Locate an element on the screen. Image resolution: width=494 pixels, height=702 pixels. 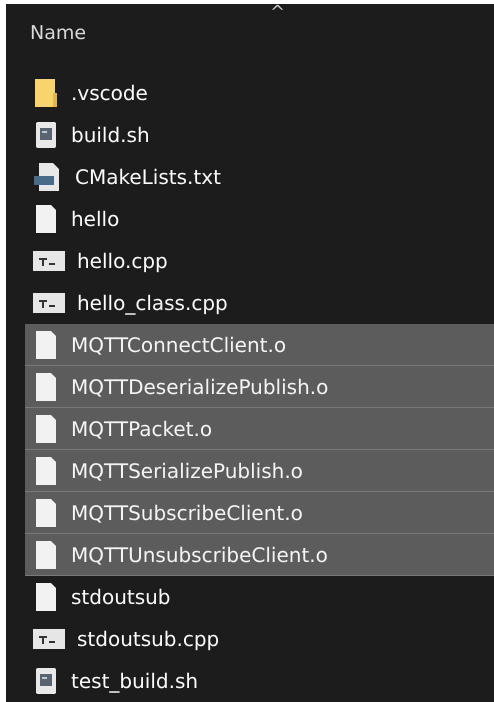
selected-file-row: MQTTSerializePublish.o is located at coordinates (259, 471).